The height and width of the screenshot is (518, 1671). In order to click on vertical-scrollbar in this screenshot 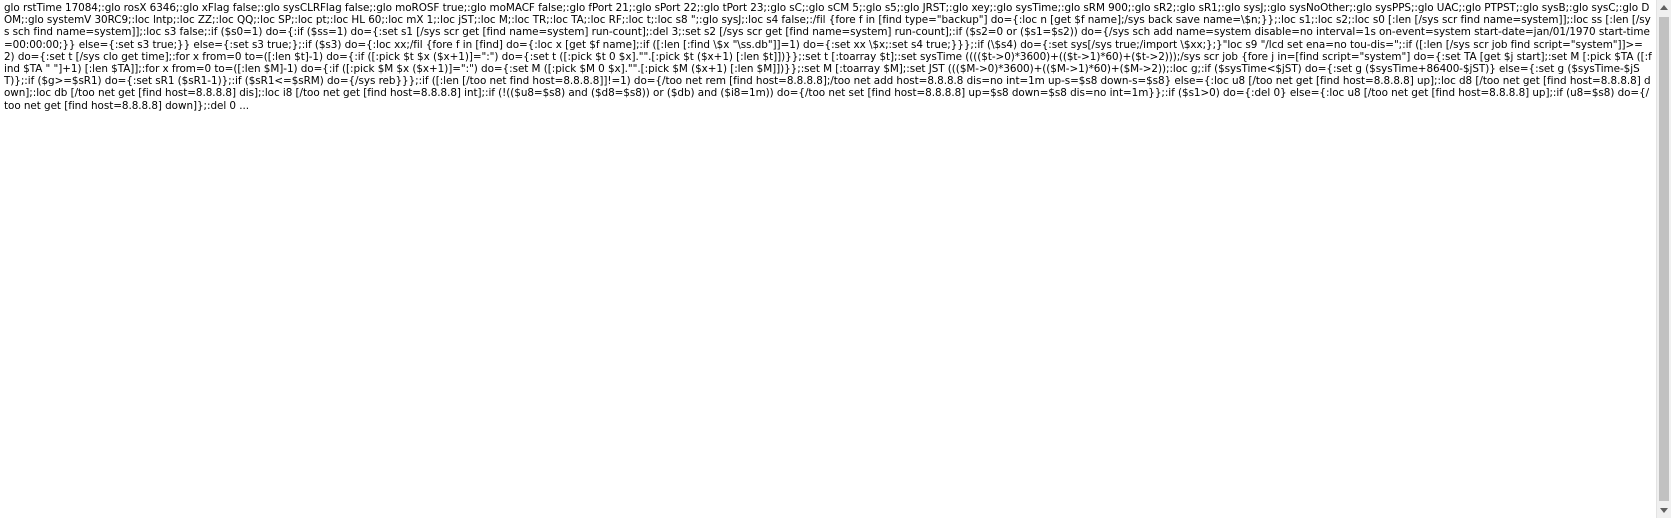, I will do `click(1663, 259)`.